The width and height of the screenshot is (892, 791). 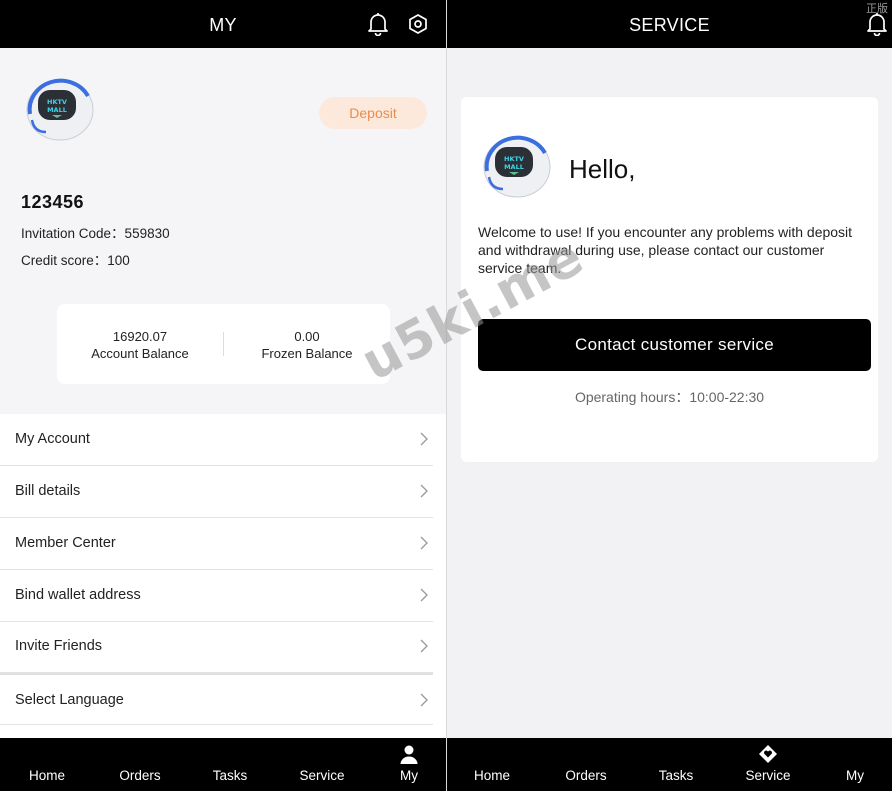 I want to click on account-balance-value: 16920.07, so click(x=140, y=336).